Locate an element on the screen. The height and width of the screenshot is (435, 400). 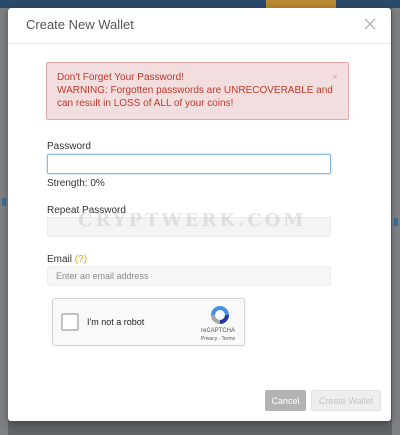
password-input is located at coordinates (189, 164).